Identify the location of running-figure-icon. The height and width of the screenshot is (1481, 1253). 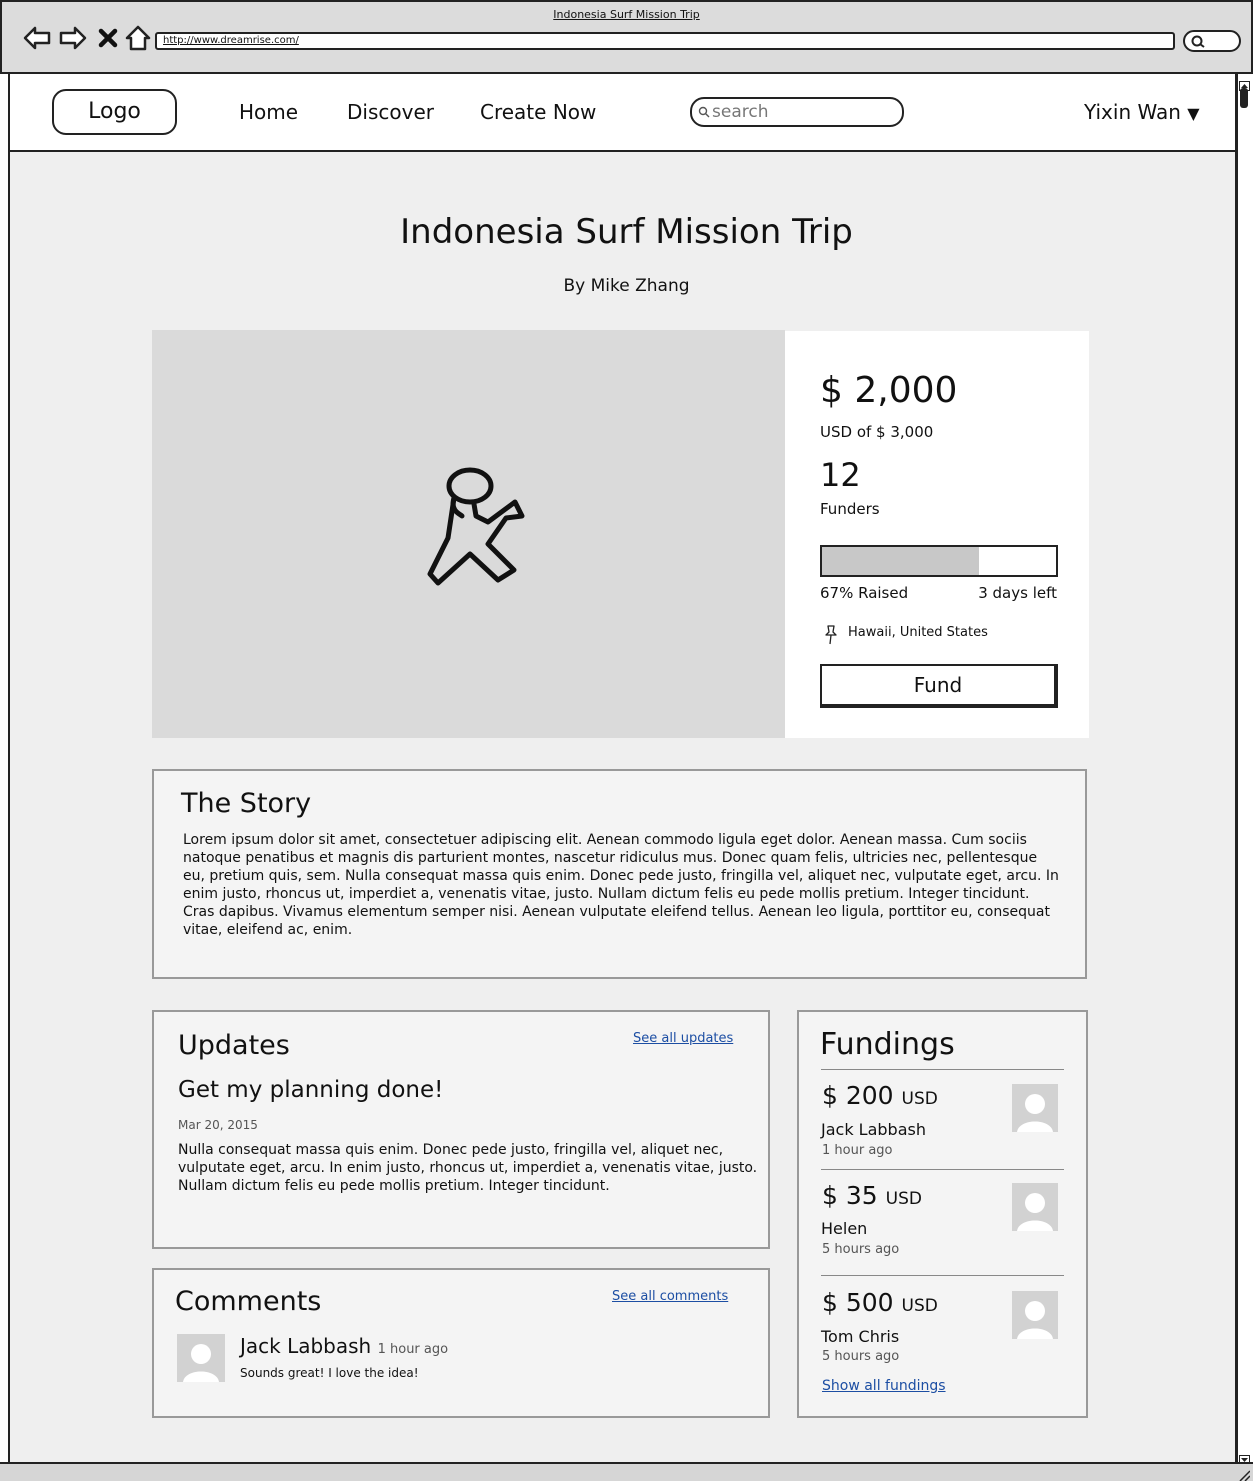
(475, 529).